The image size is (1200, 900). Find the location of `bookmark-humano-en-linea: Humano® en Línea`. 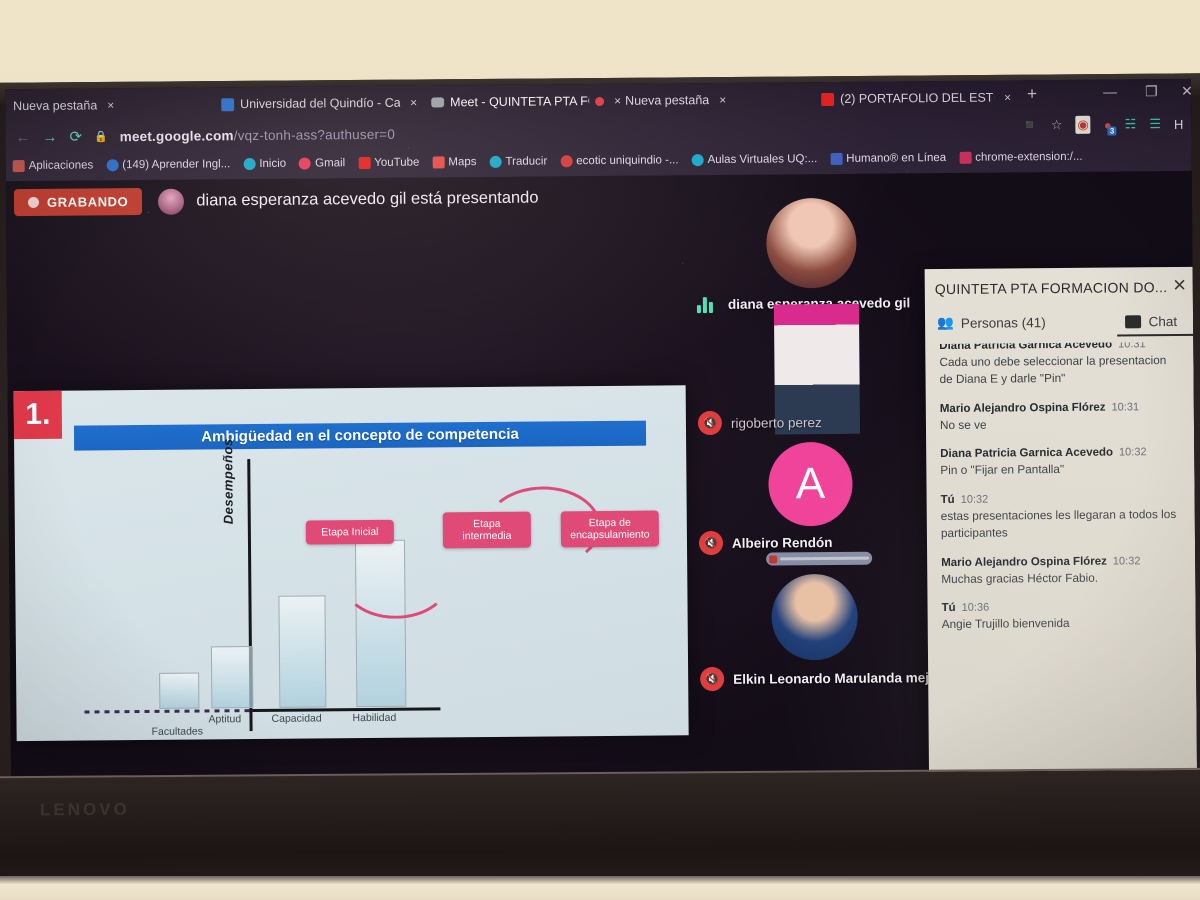

bookmark-humano-en-linea: Humano® en Línea is located at coordinates (888, 158).